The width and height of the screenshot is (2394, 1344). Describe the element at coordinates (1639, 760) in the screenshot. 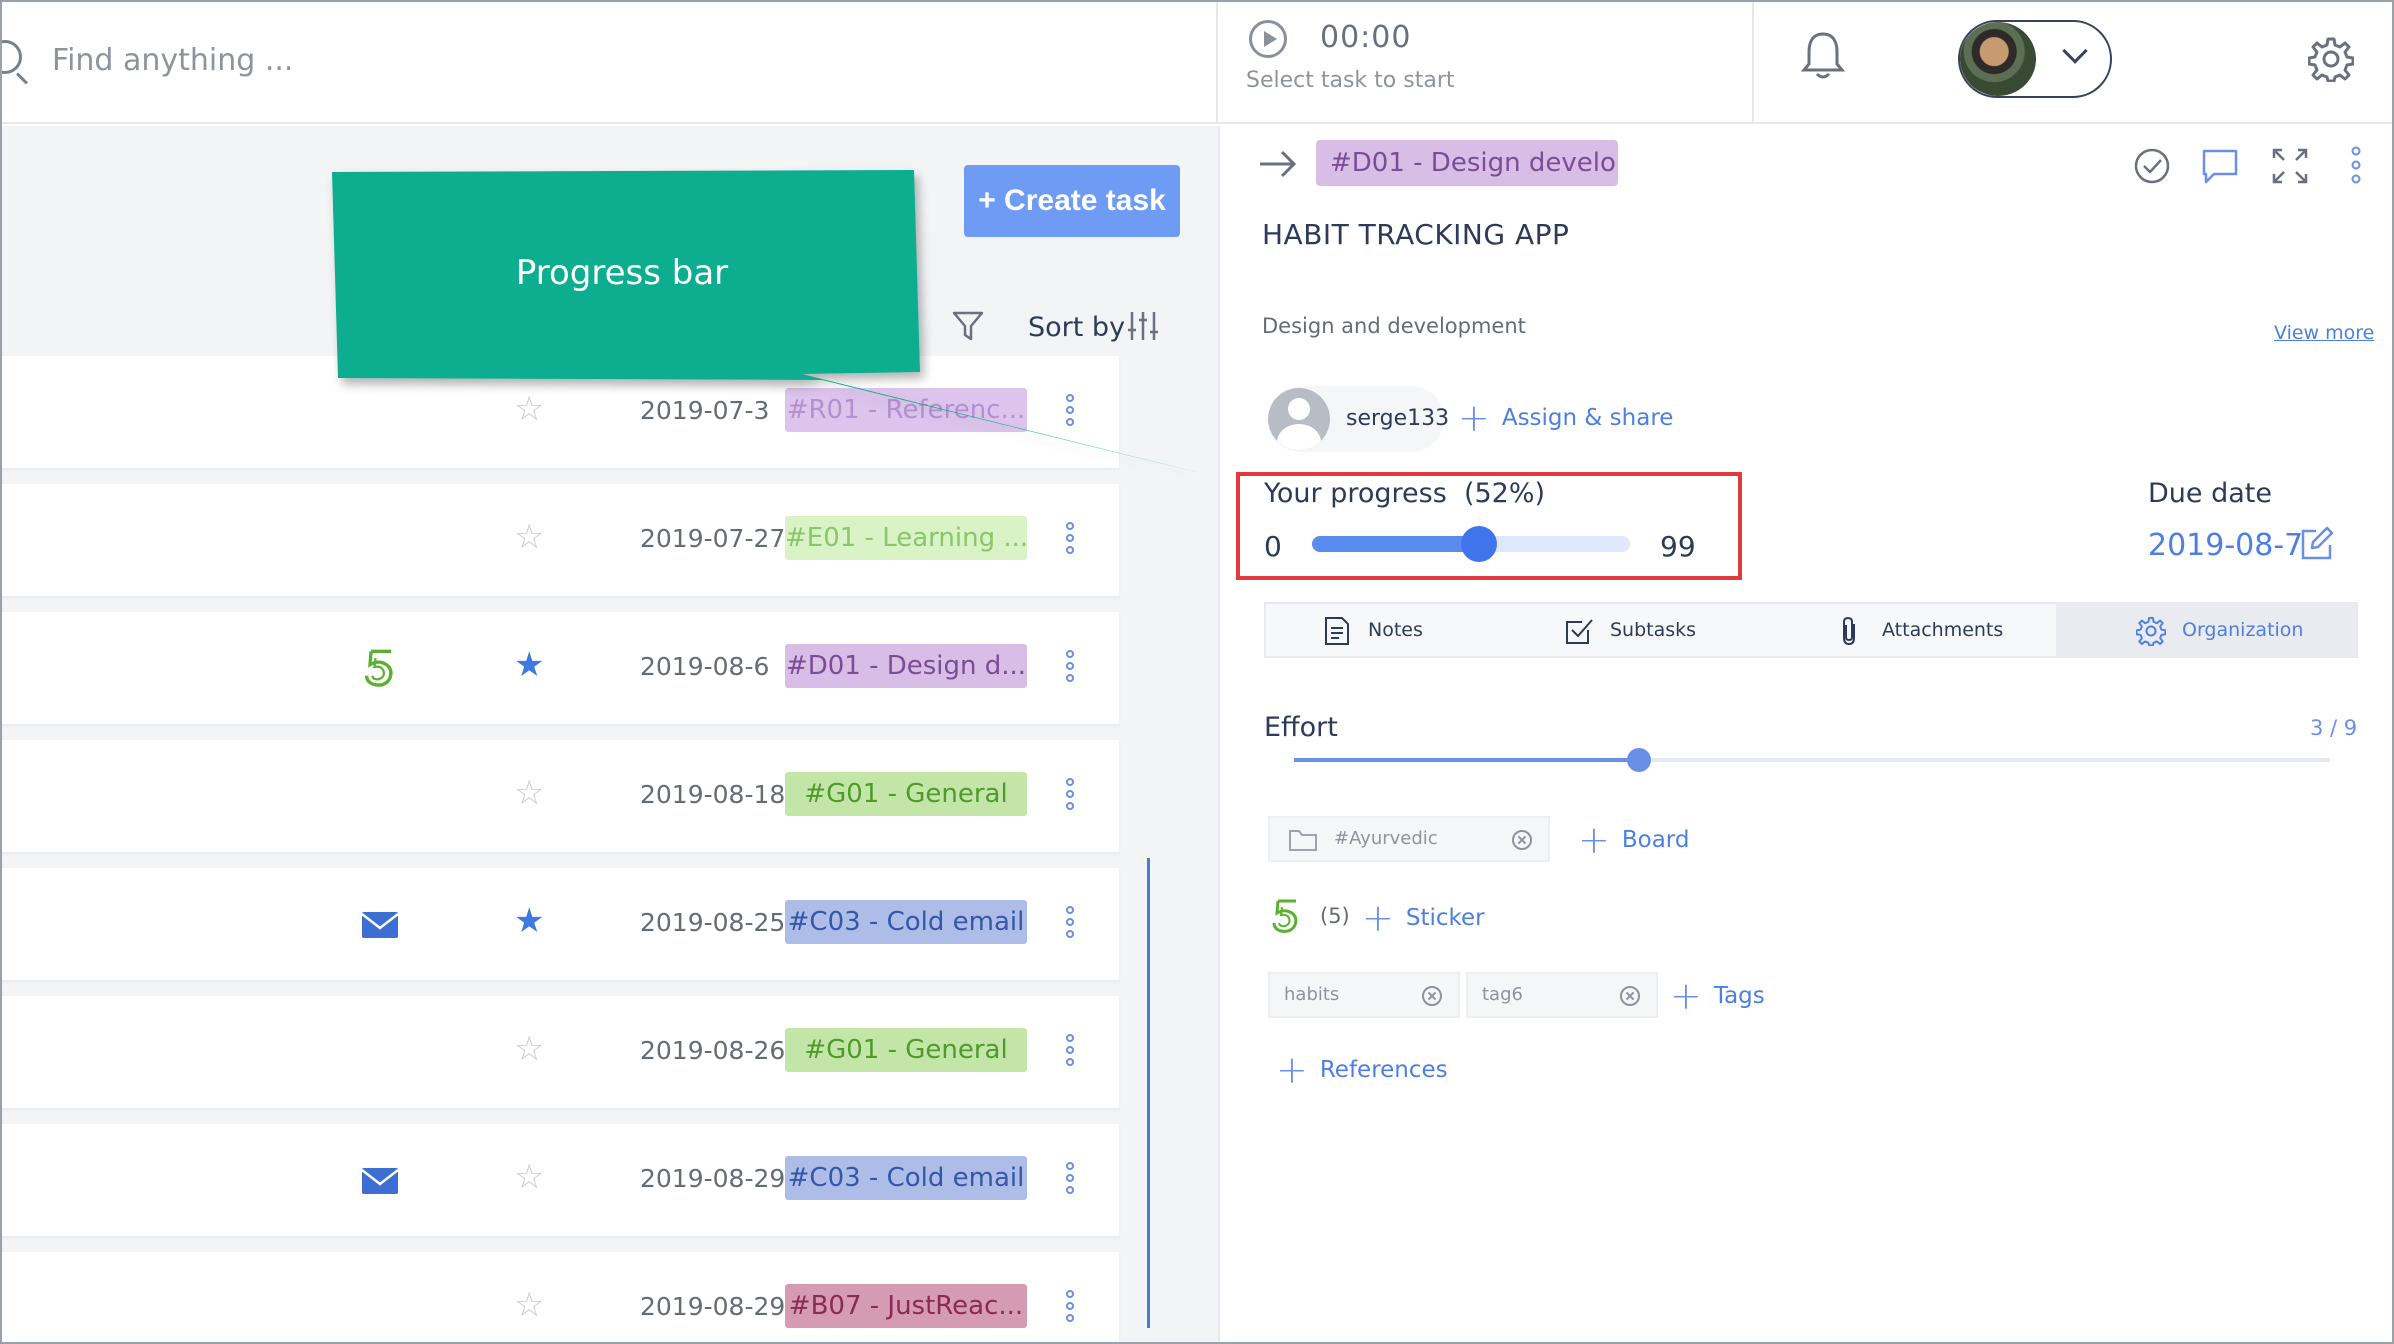

I see `effort-thumb` at that location.